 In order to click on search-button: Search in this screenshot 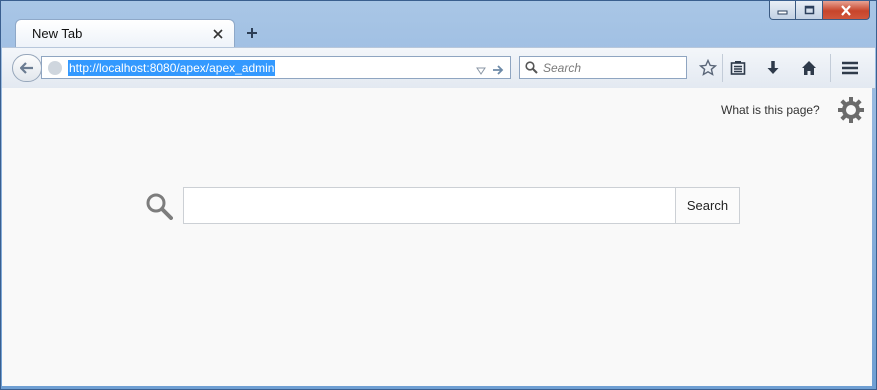, I will do `click(707, 205)`.